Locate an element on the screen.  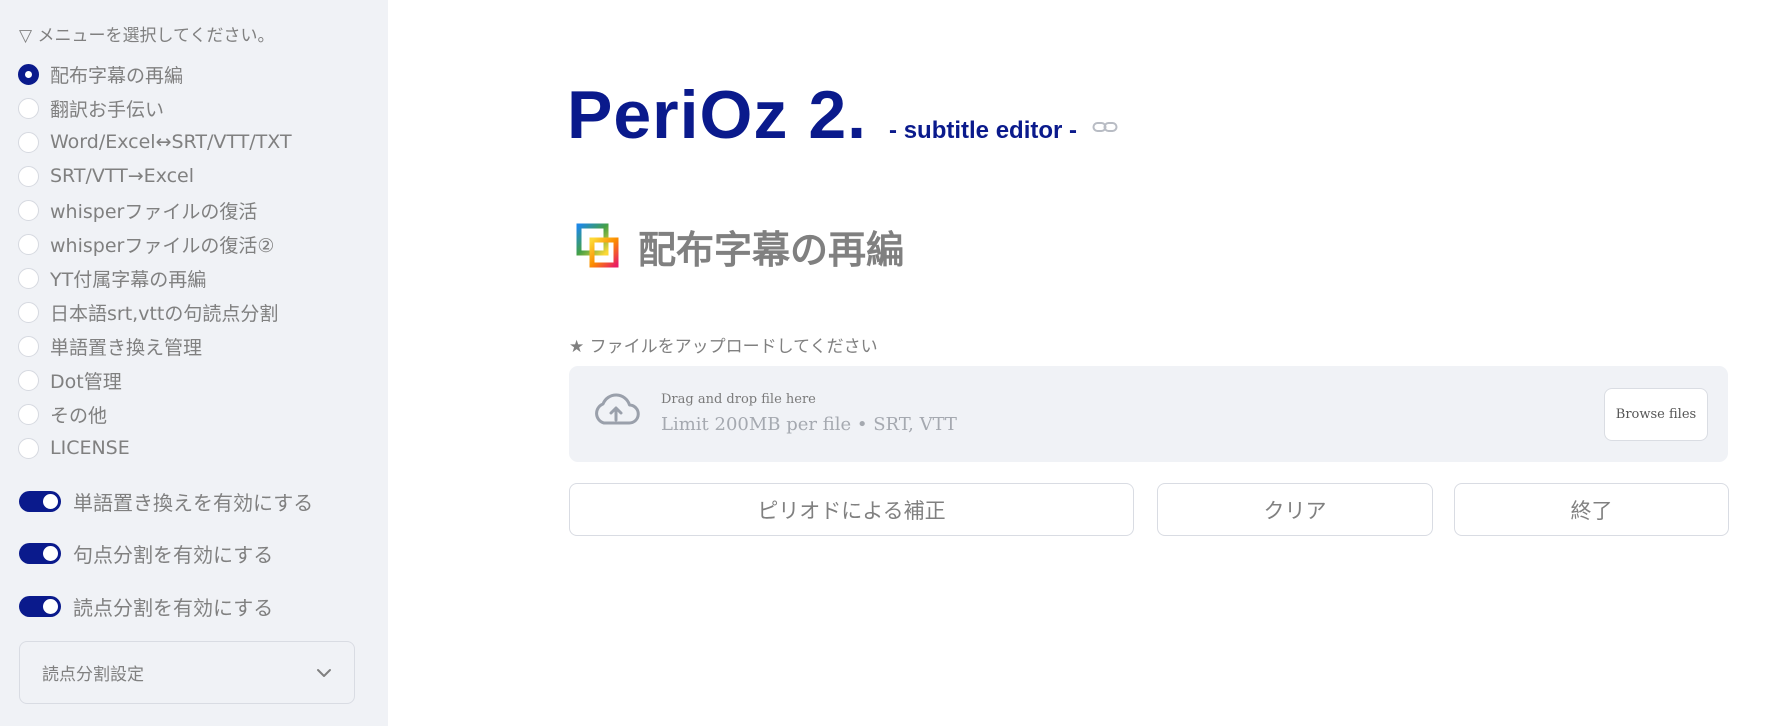
toggle-label: 単語置き換えを有効にする is located at coordinates (193, 503).